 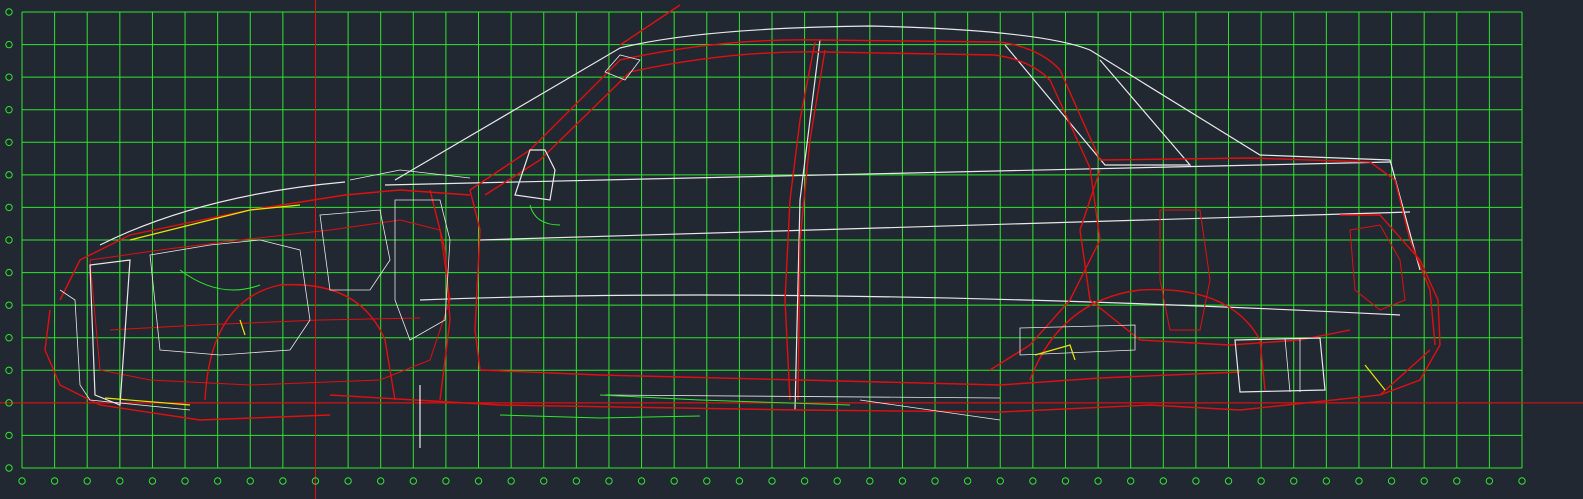 I want to click on rear-suspension-tower, so click(x=1185, y=270).